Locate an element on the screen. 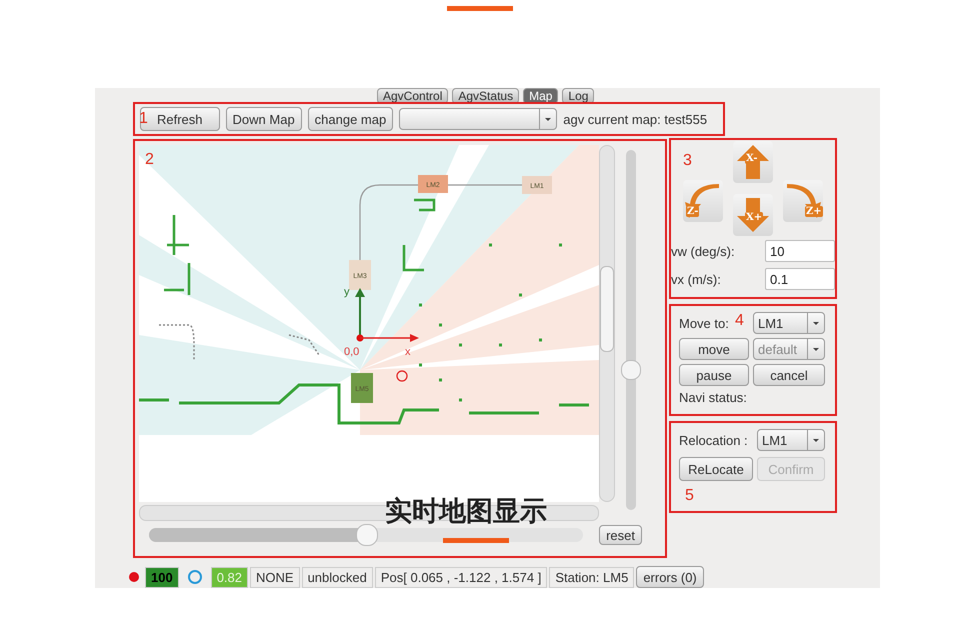 This screenshot has height=638, width=960. field-label: vw (deg/s): is located at coordinates (703, 251).